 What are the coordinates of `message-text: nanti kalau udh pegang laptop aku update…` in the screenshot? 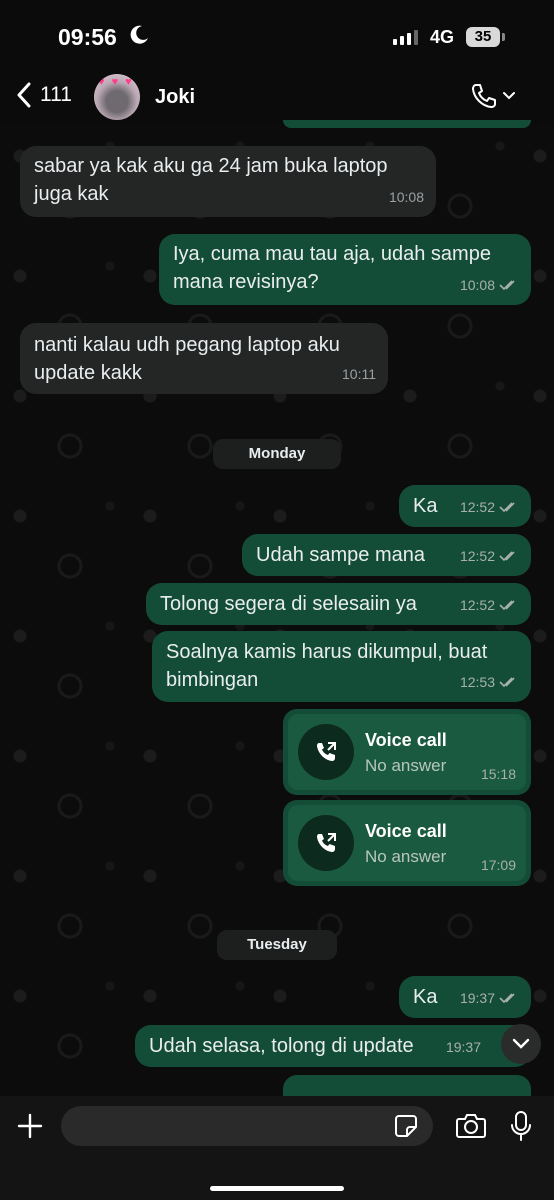 It's located at (187, 359).